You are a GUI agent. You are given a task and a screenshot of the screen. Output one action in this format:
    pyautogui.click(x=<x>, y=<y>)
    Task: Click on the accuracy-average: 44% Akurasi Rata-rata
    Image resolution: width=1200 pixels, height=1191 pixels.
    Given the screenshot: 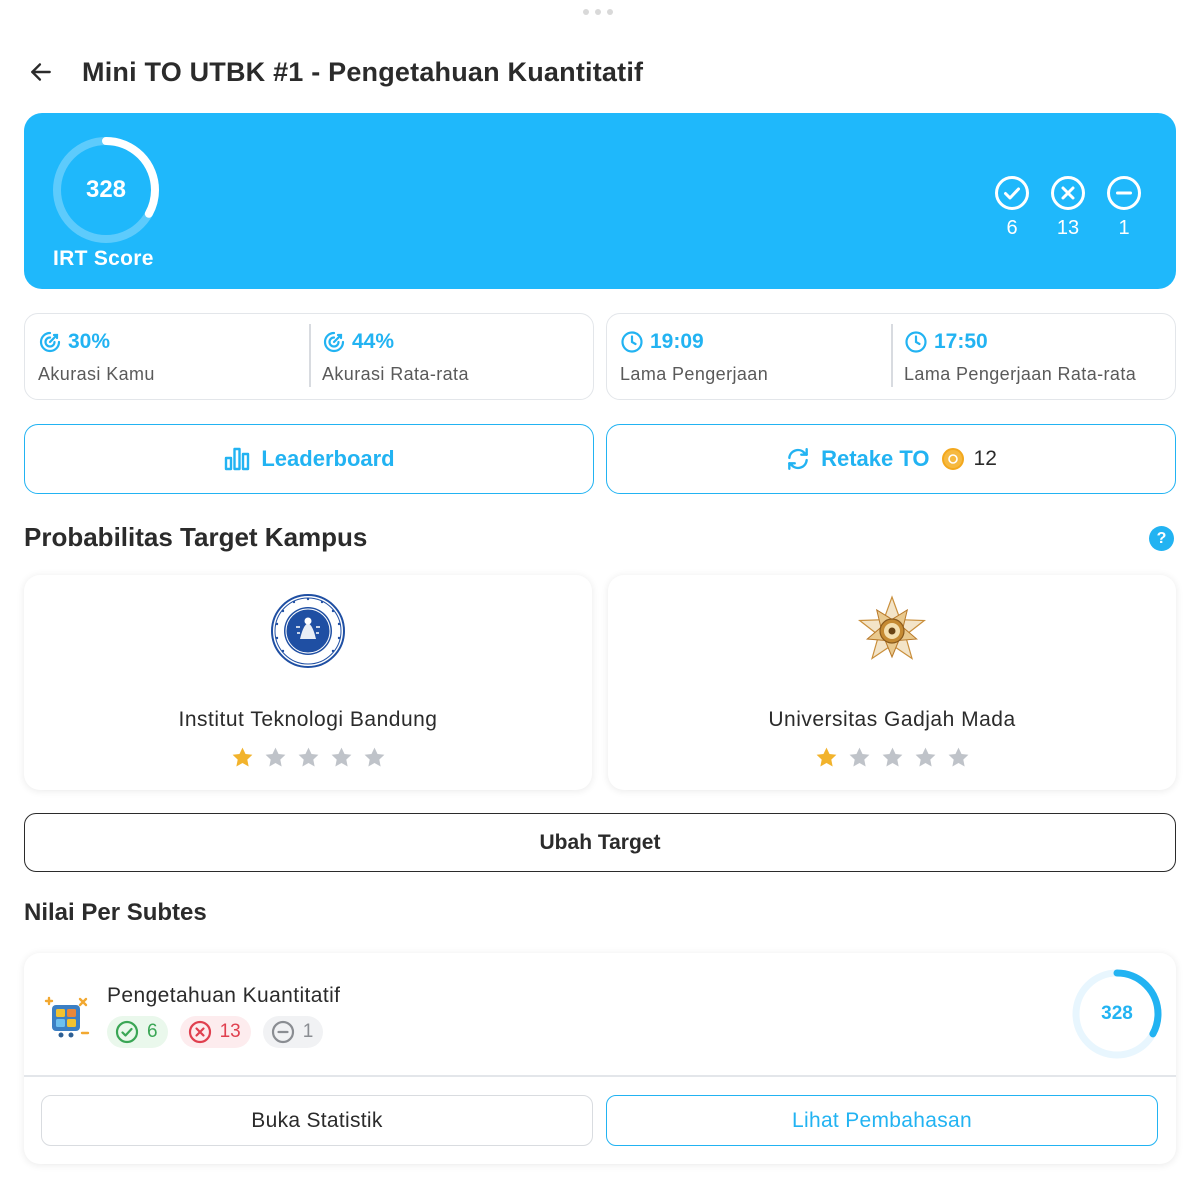 What is the action you would take?
    pyautogui.click(x=451, y=356)
    